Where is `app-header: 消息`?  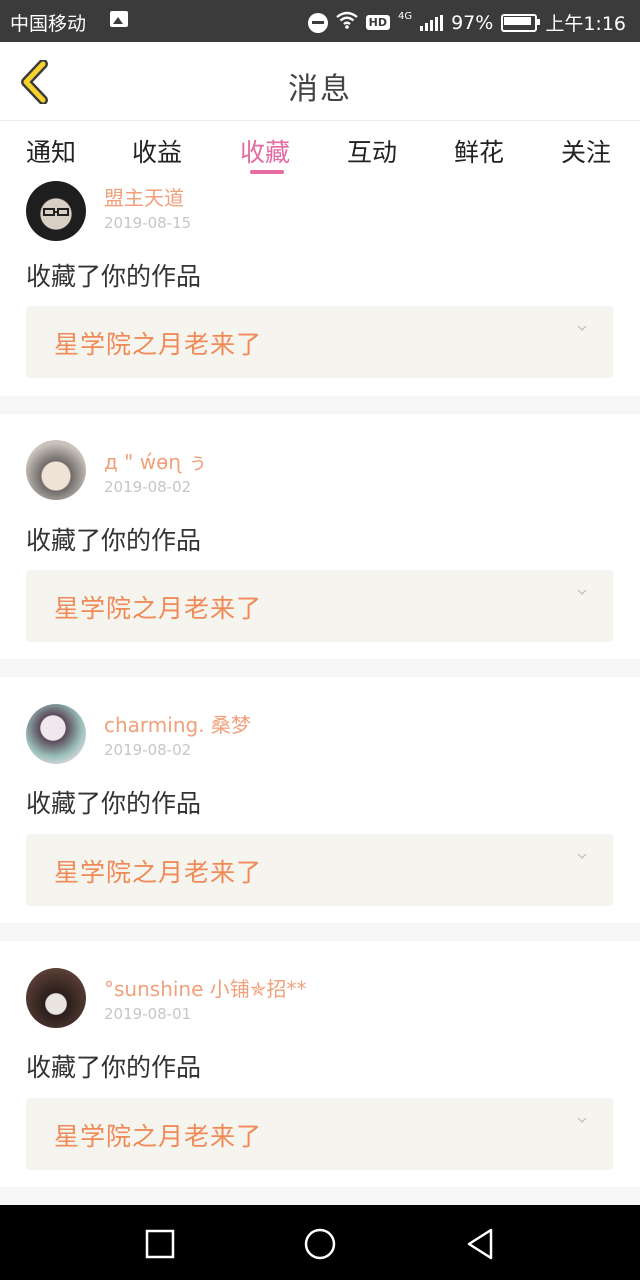 app-header: 消息 is located at coordinates (320, 81).